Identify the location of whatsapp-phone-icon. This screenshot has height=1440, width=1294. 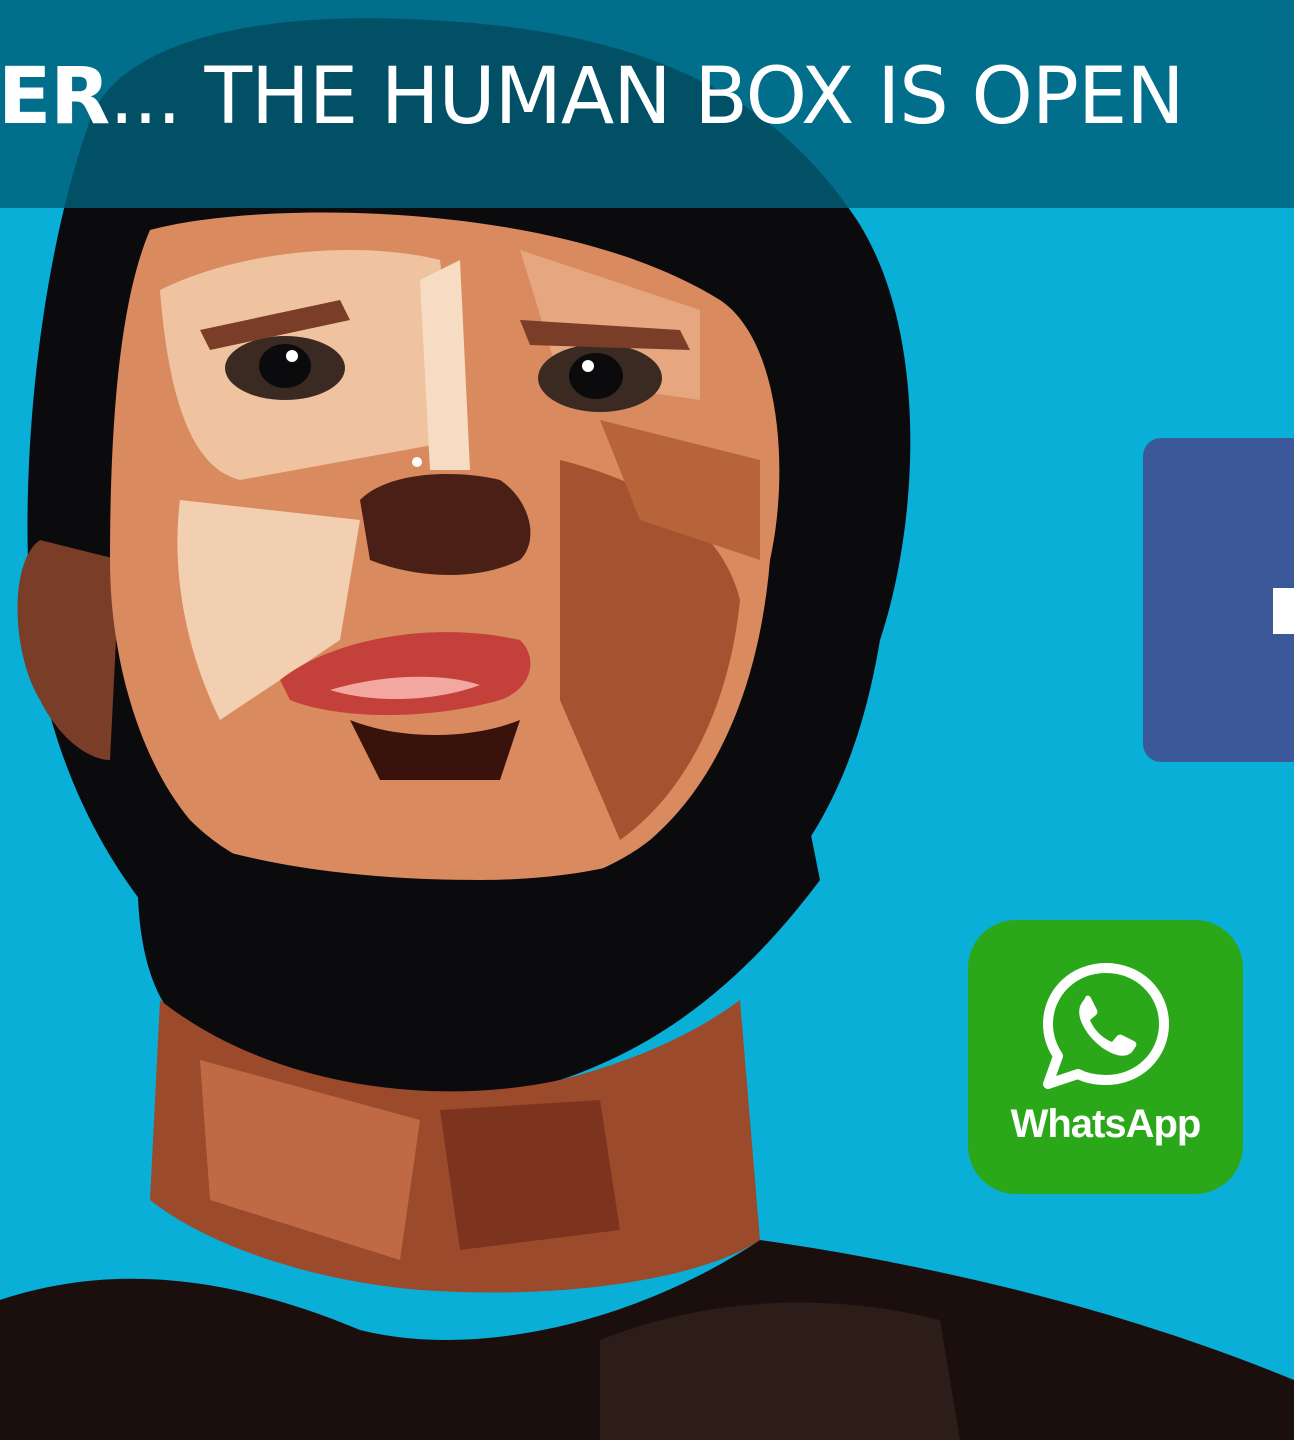
(1106, 1026).